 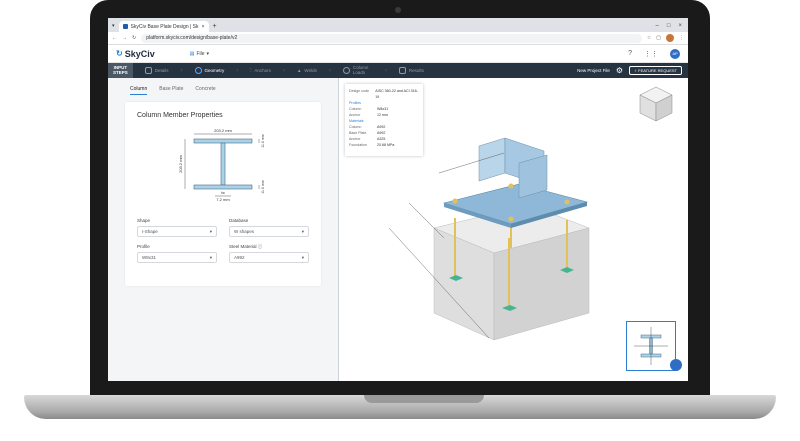 I want to click on tab-close-icon: ×, so click(x=203, y=27).